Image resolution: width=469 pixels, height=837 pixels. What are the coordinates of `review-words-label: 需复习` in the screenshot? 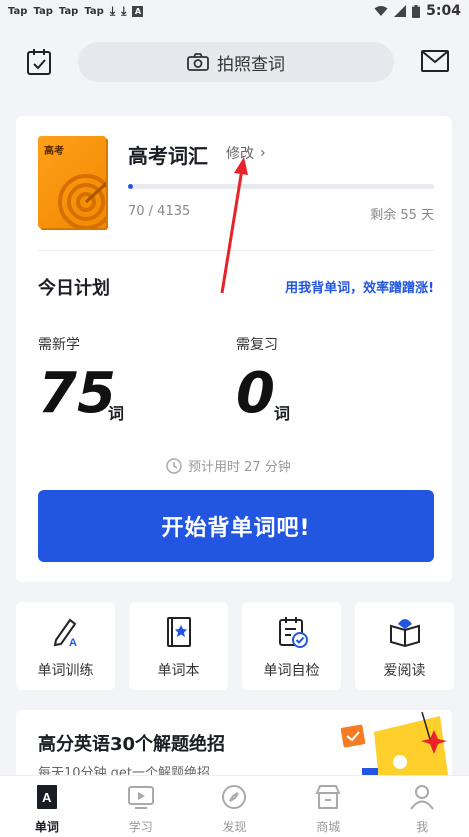 It's located at (257, 345).